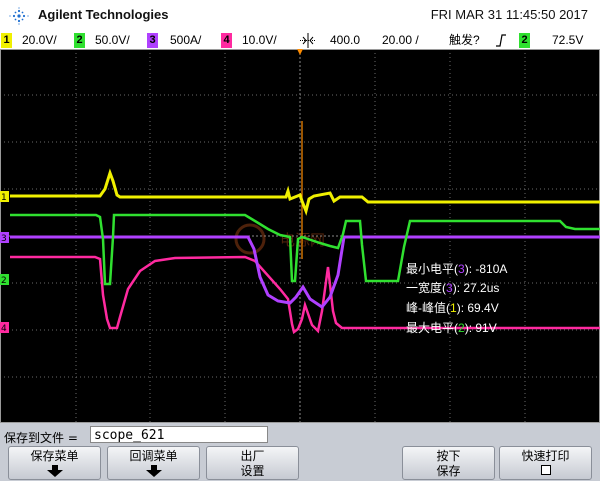 This screenshot has height=481, width=600. What do you see at coordinates (39, 40) in the screenshot?
I see `ch1-scale: 20.0V/` at bounding box center [39, 40].